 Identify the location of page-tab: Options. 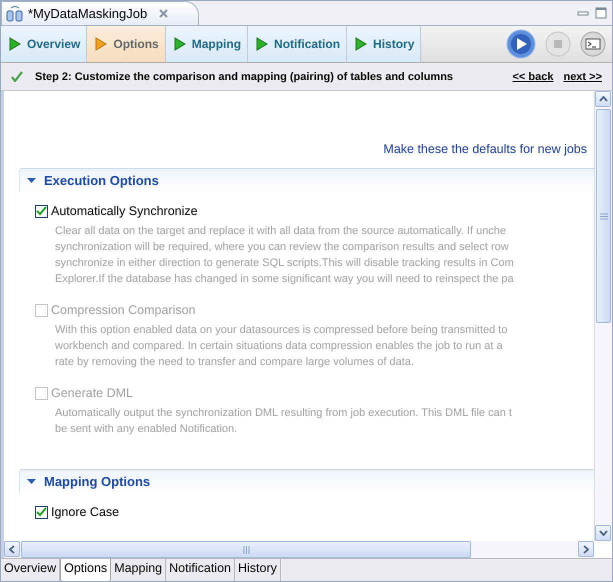
(126, 44).